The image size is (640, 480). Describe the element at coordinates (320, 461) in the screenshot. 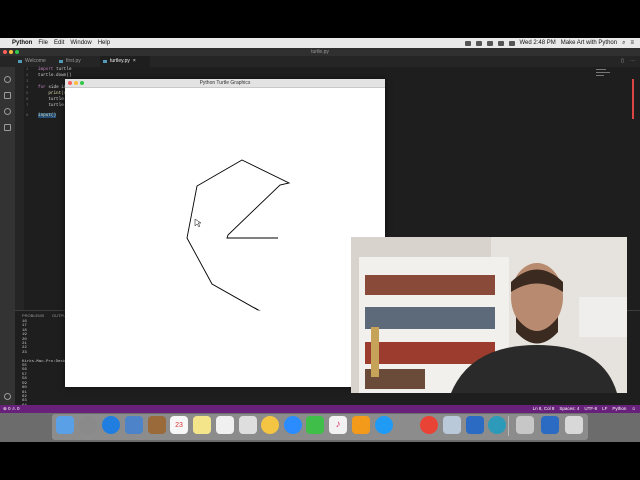

I see `letterbox-bottom` at that location.